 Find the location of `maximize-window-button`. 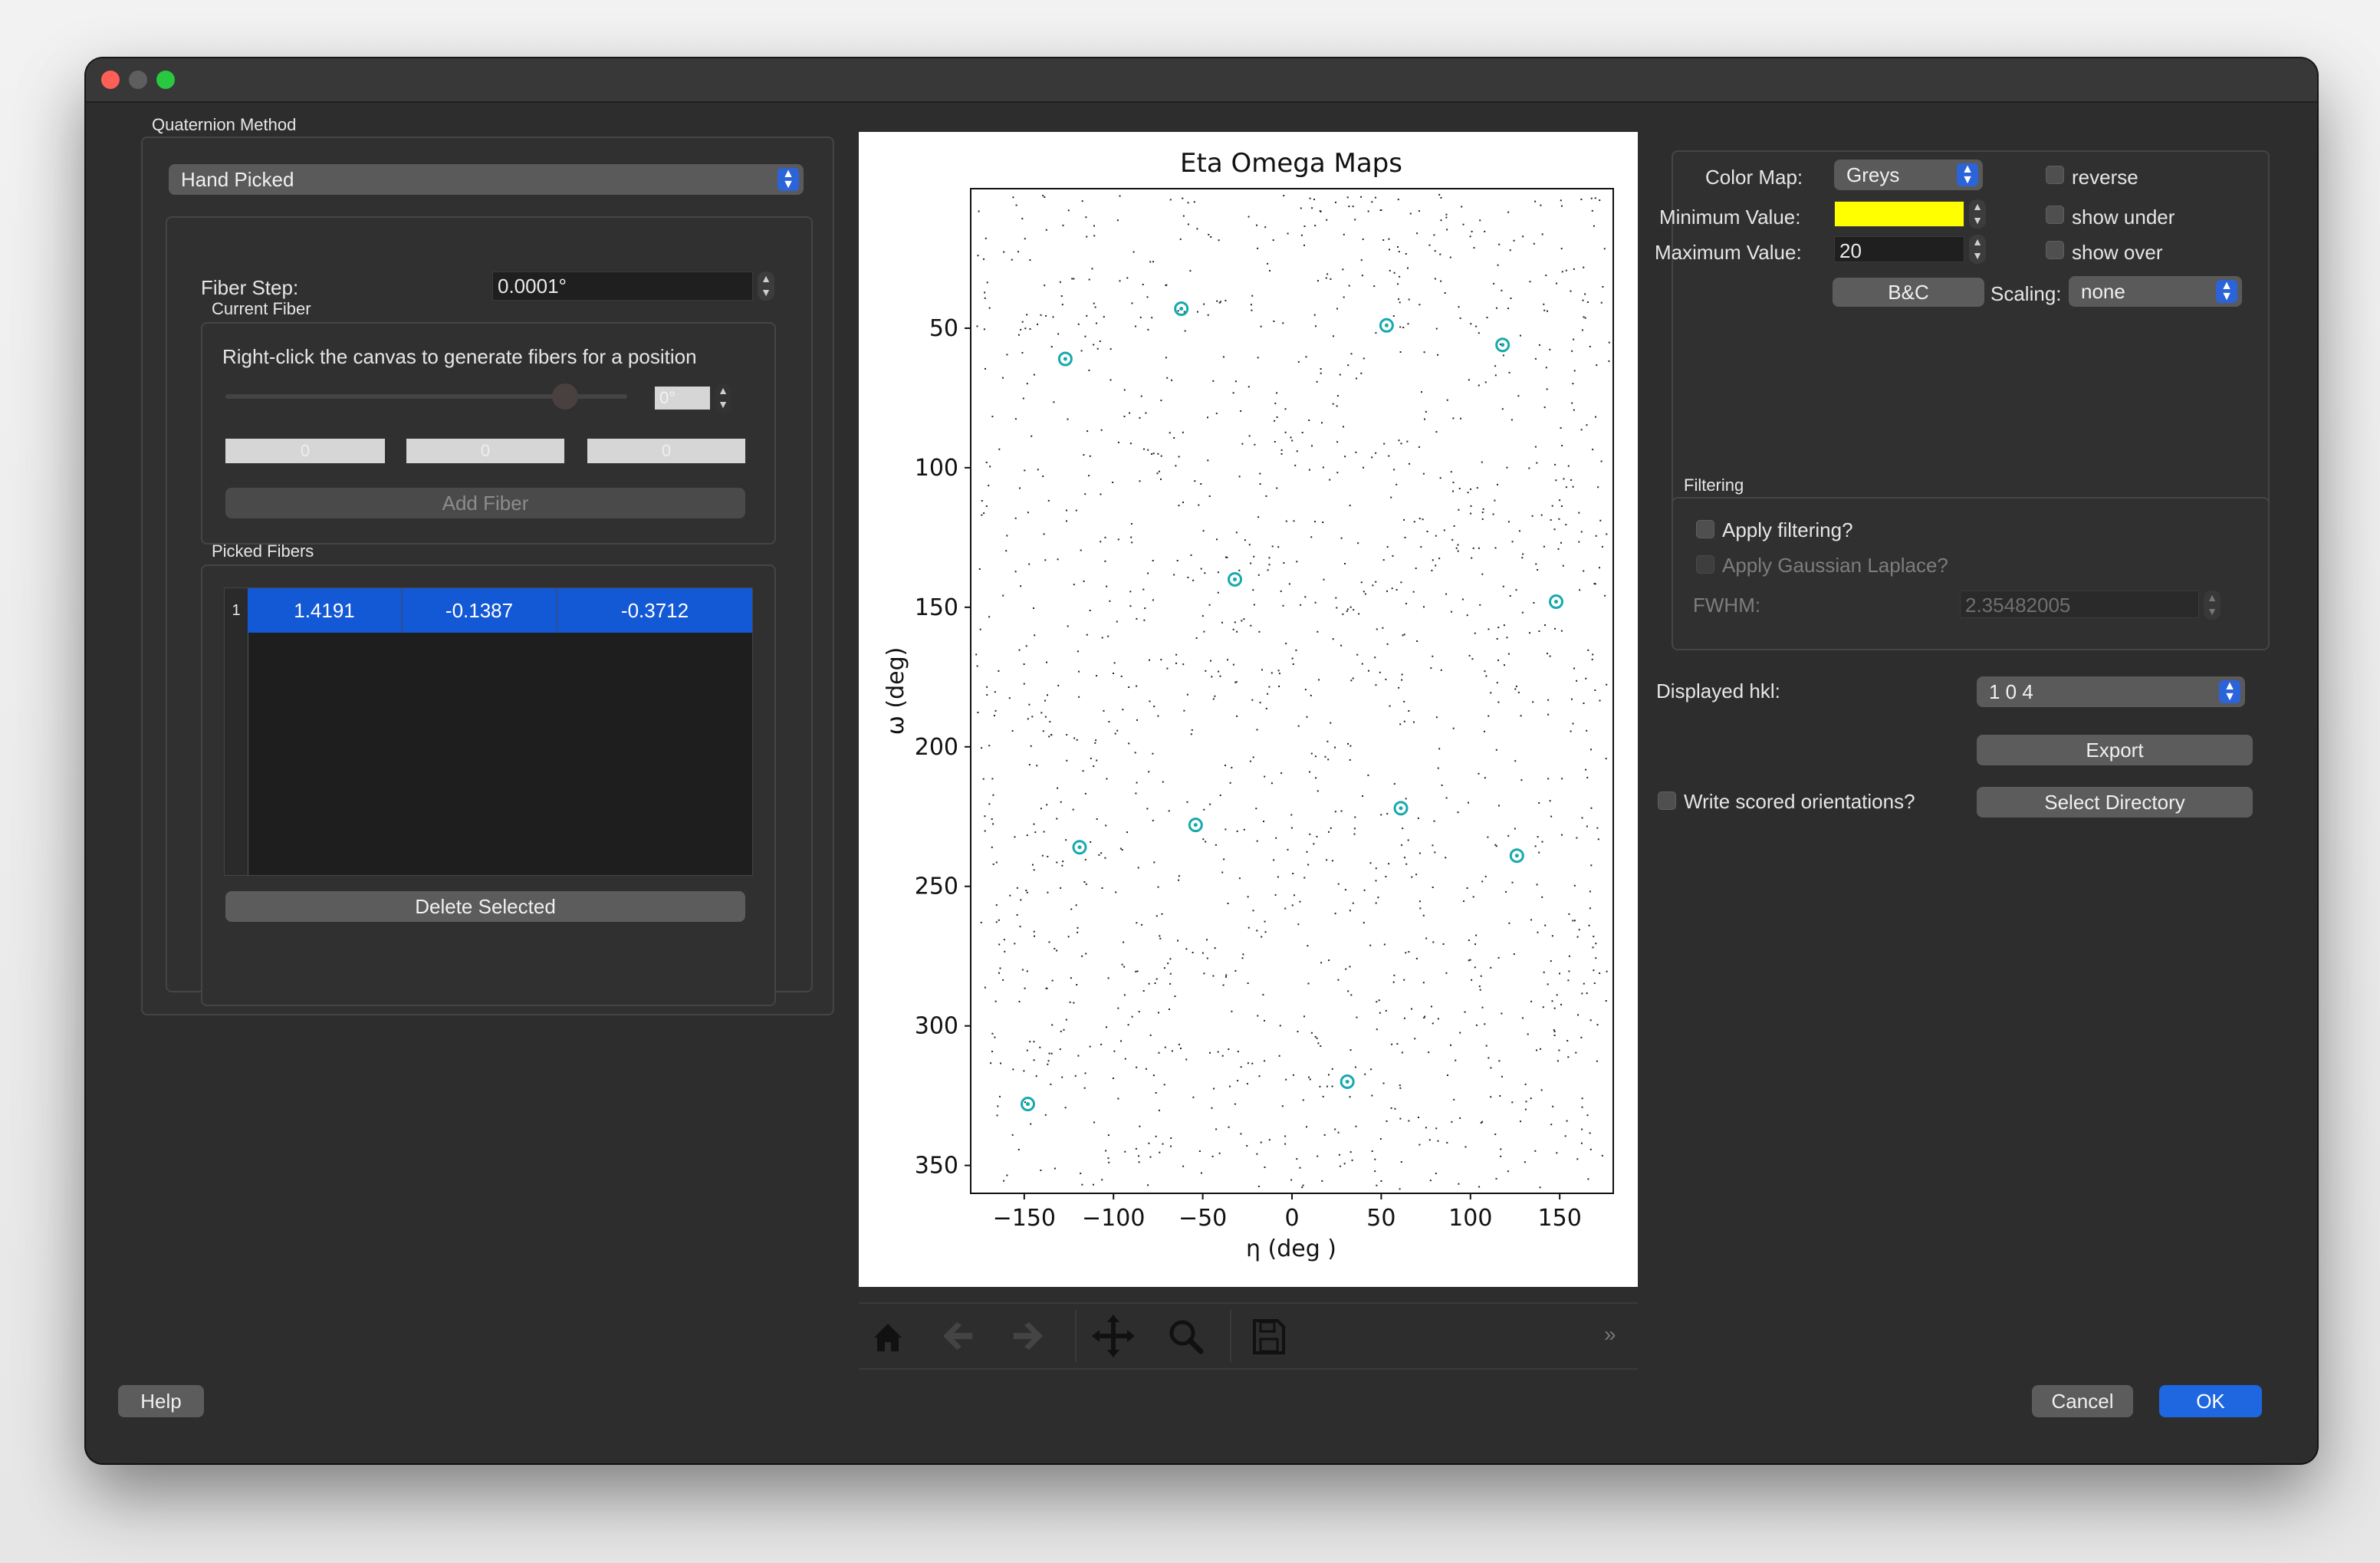

maximize-window-button is located at coordinates (166, 80).